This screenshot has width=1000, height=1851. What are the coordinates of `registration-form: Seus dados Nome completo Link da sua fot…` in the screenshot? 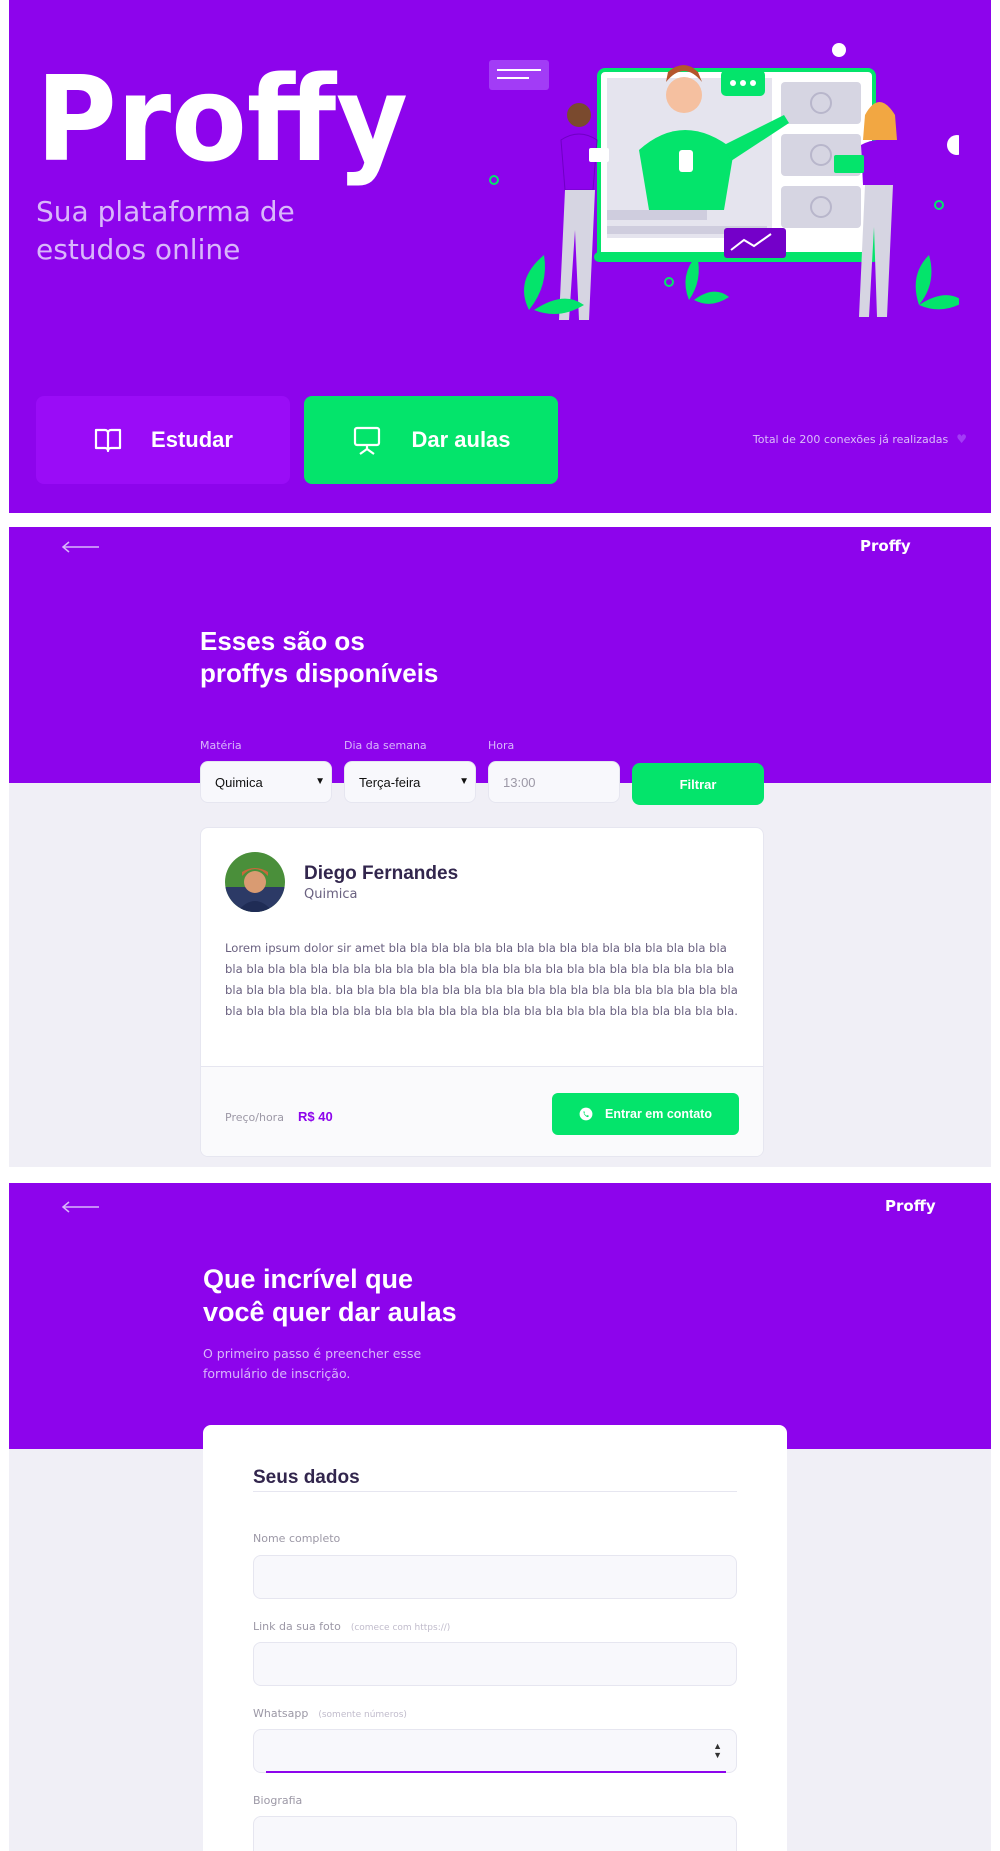 It's located at (495, 1638).